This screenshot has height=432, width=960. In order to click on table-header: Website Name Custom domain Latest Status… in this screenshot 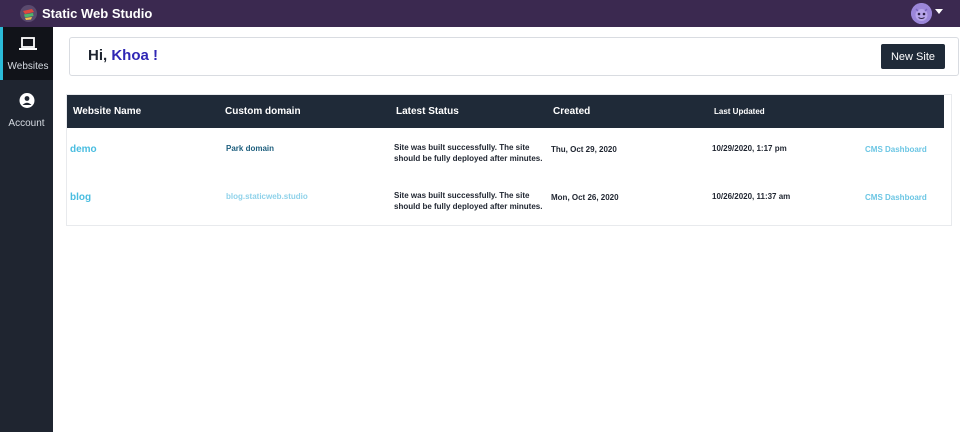, I will do `click(505, 111)`.